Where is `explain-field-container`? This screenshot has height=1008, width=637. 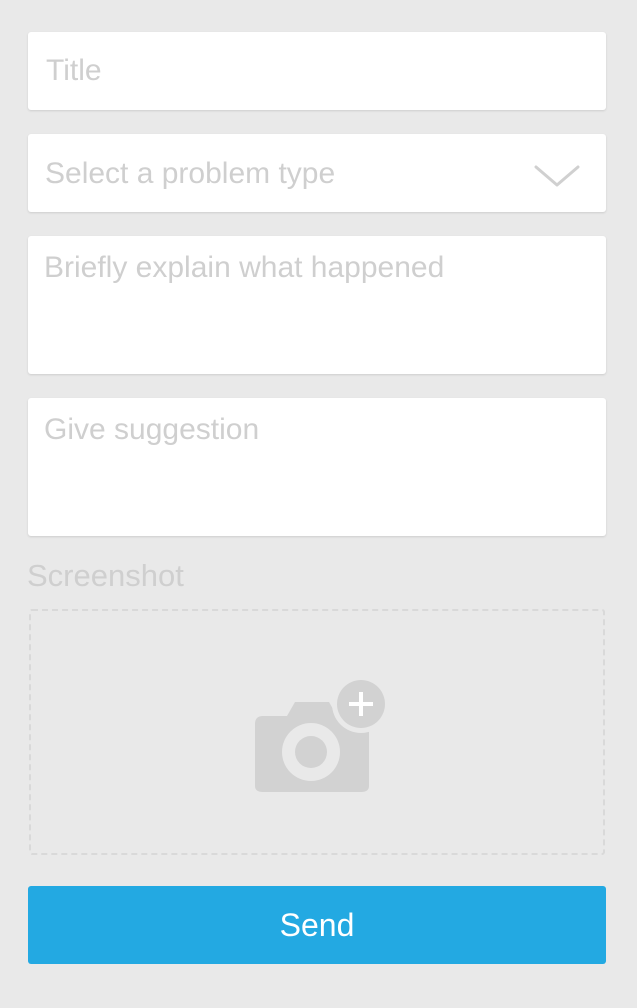
explain-field-container is located at coordinates (317, 305).